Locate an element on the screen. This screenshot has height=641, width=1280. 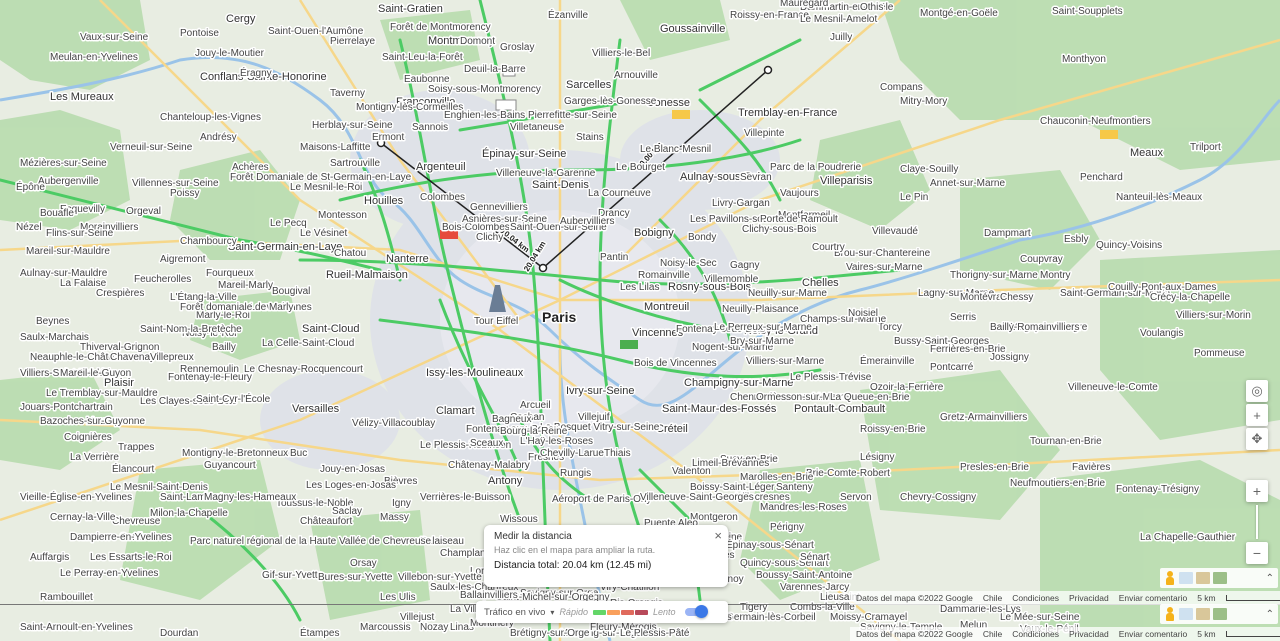
place-label: Aubervilliers is located at coordinates (587, 221).